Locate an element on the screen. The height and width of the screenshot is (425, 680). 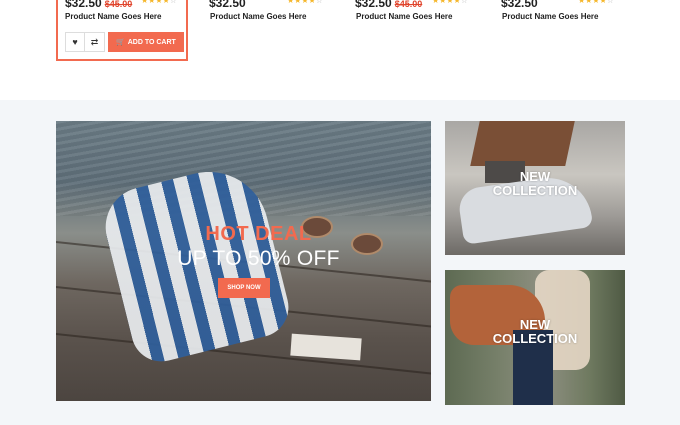
heart-icon: ♥ is located at coordinates (75, 42).